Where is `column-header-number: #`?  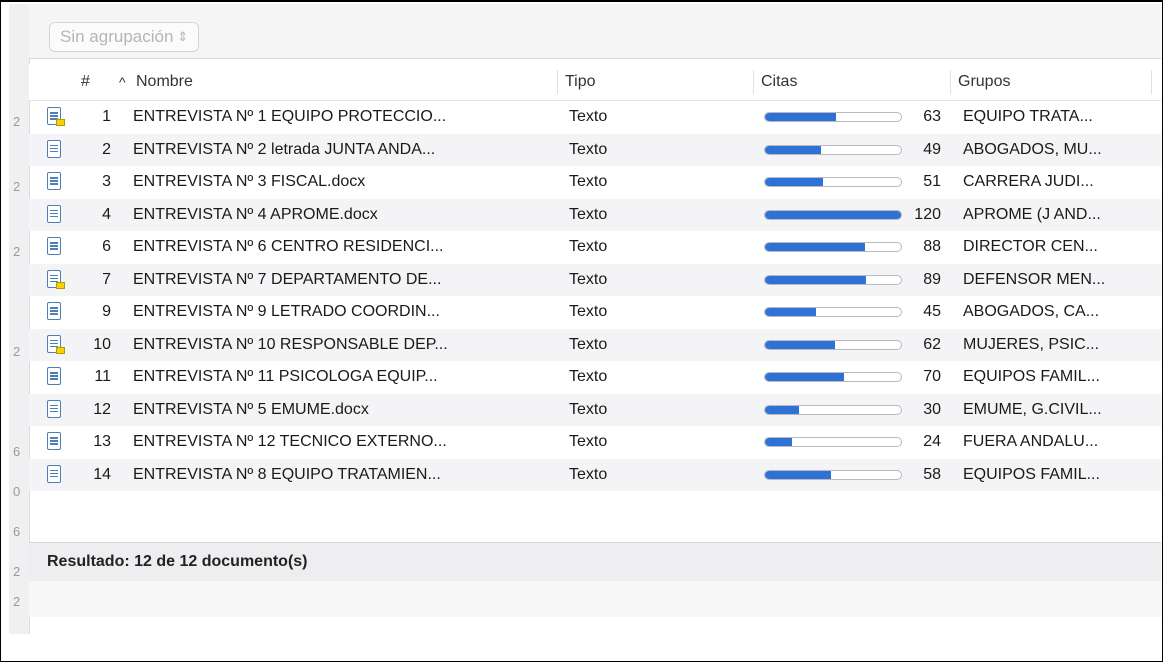 column-header-number: # is located at coordinates (85, 82).